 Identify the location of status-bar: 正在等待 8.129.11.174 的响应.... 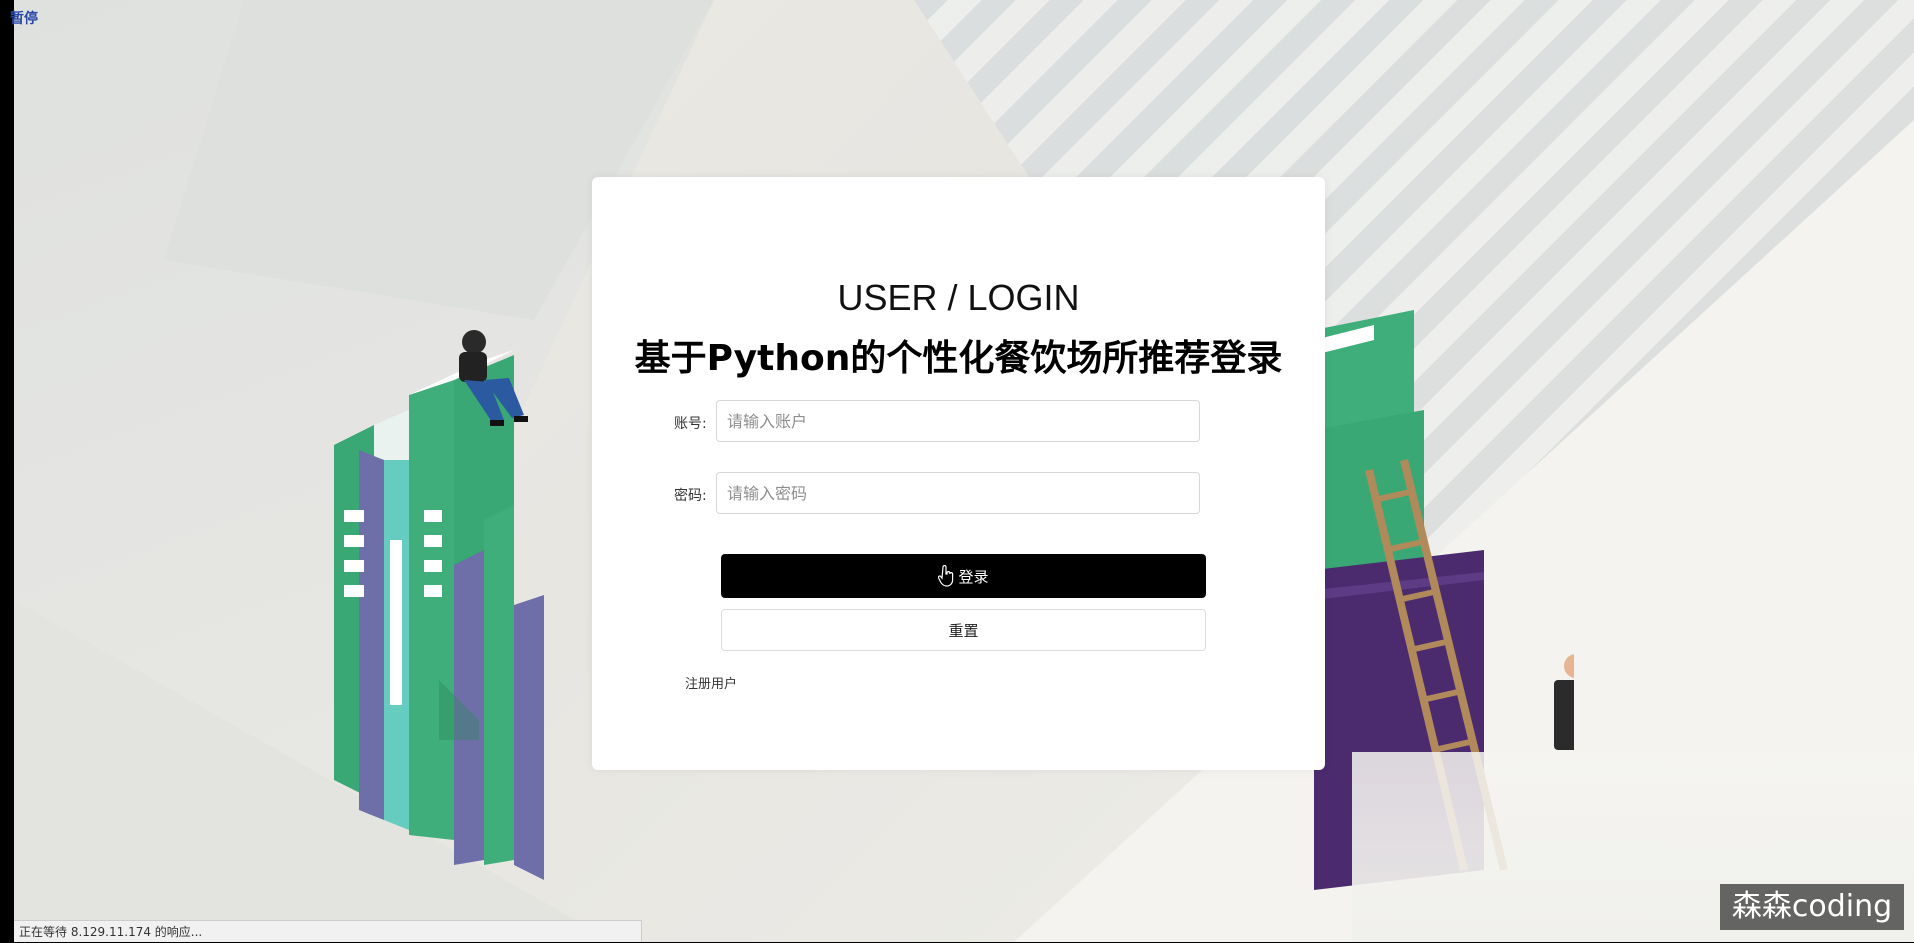
(328, 931).